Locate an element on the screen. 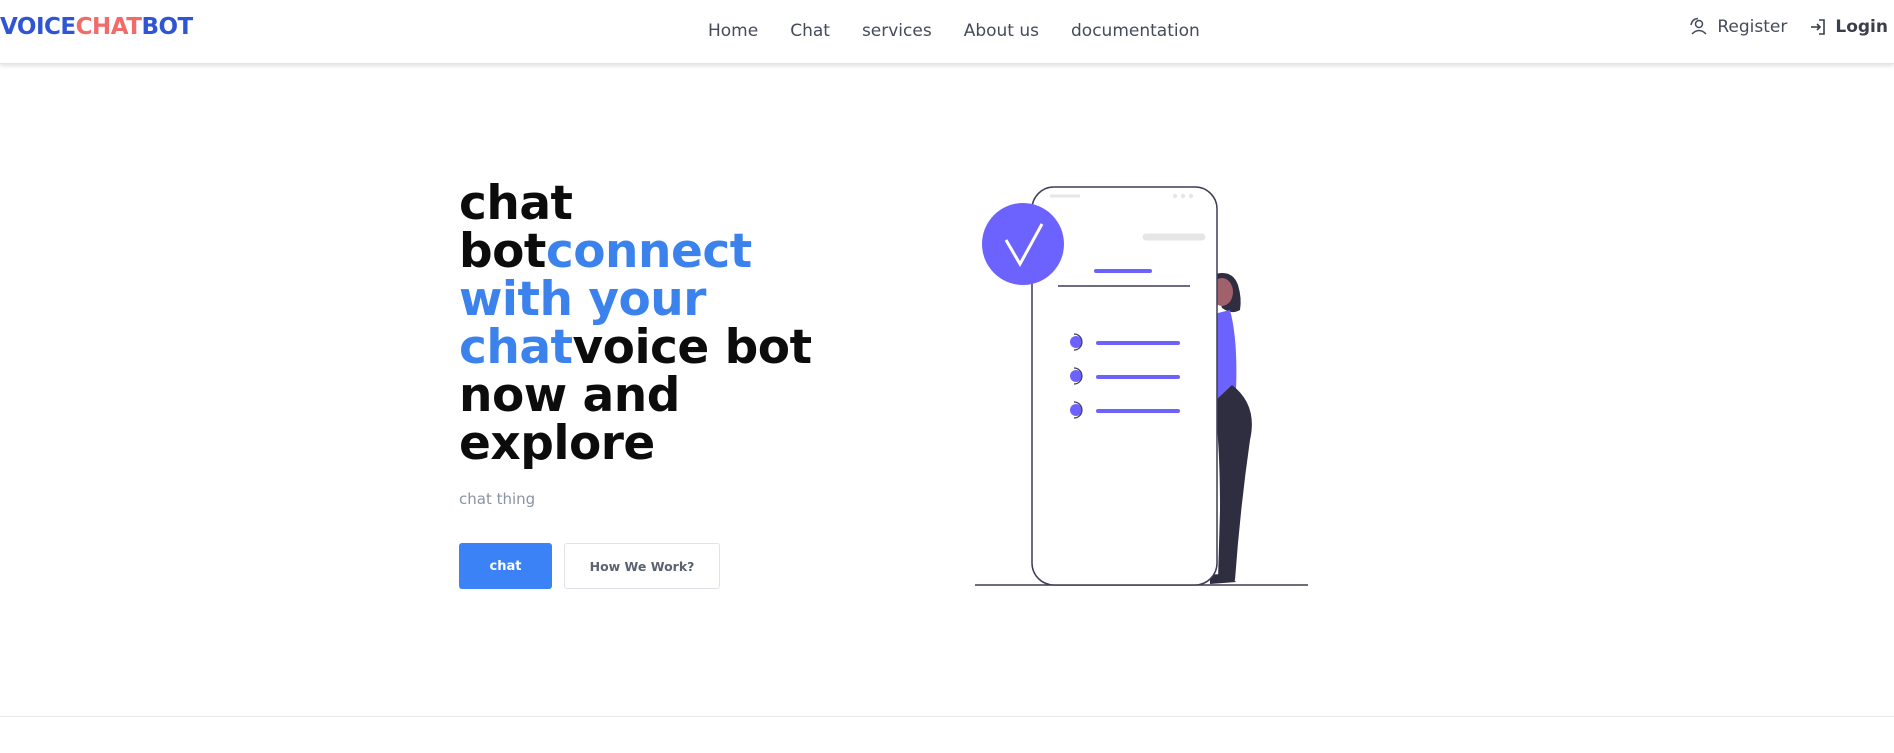 Image resolution: width=1894 pixels, height=753 pixels. auth-links: Register Login is located at coordinates (1777, 27).